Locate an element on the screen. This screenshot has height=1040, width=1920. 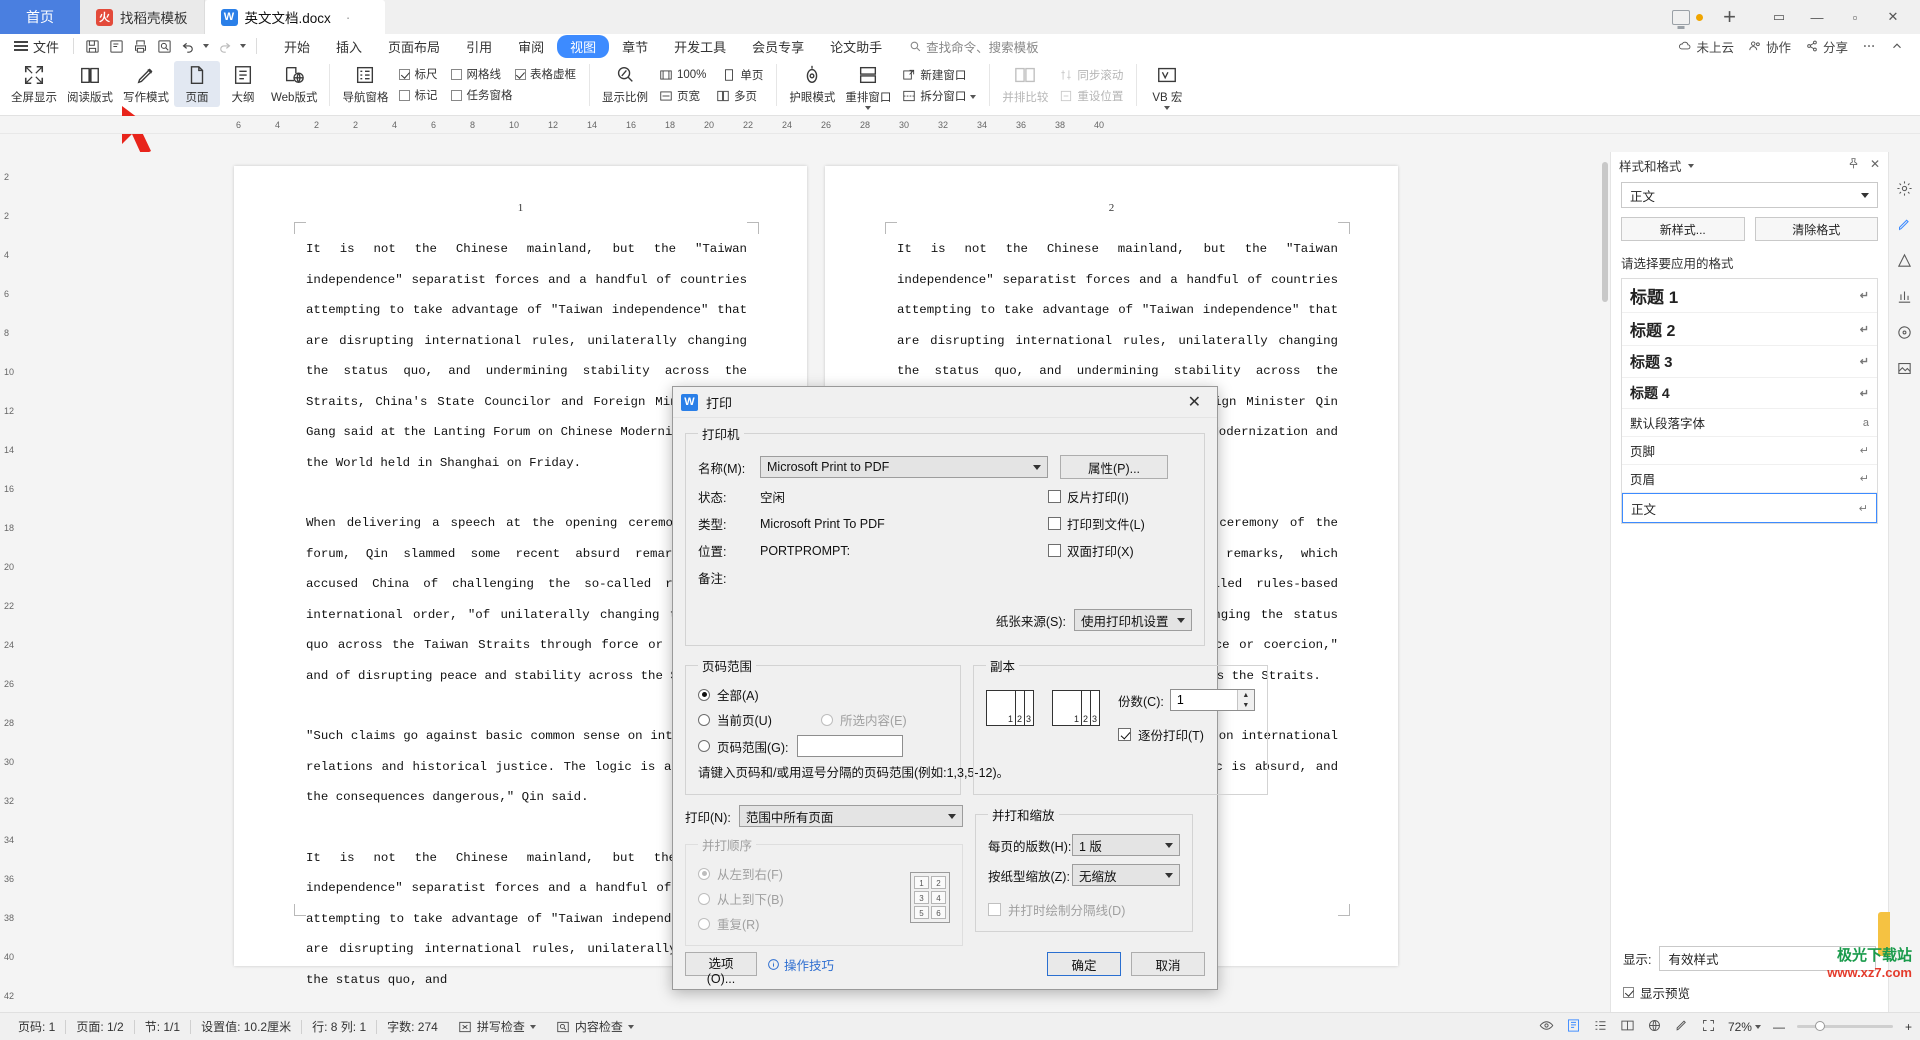
view-write-icon is located at coordinates (1681, 1027).